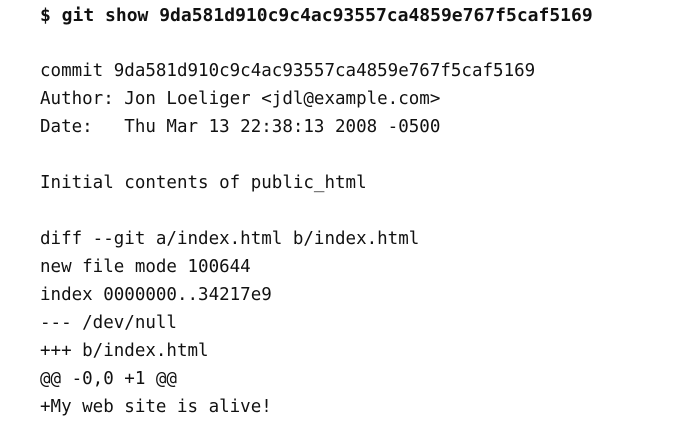 This screenshot has height=426, width=675. What do you see at coordinates (230, 239) in the screenshot?
I see `diff-header: diff --git a/index.html b/index.html` at bounding box center [230, 239].